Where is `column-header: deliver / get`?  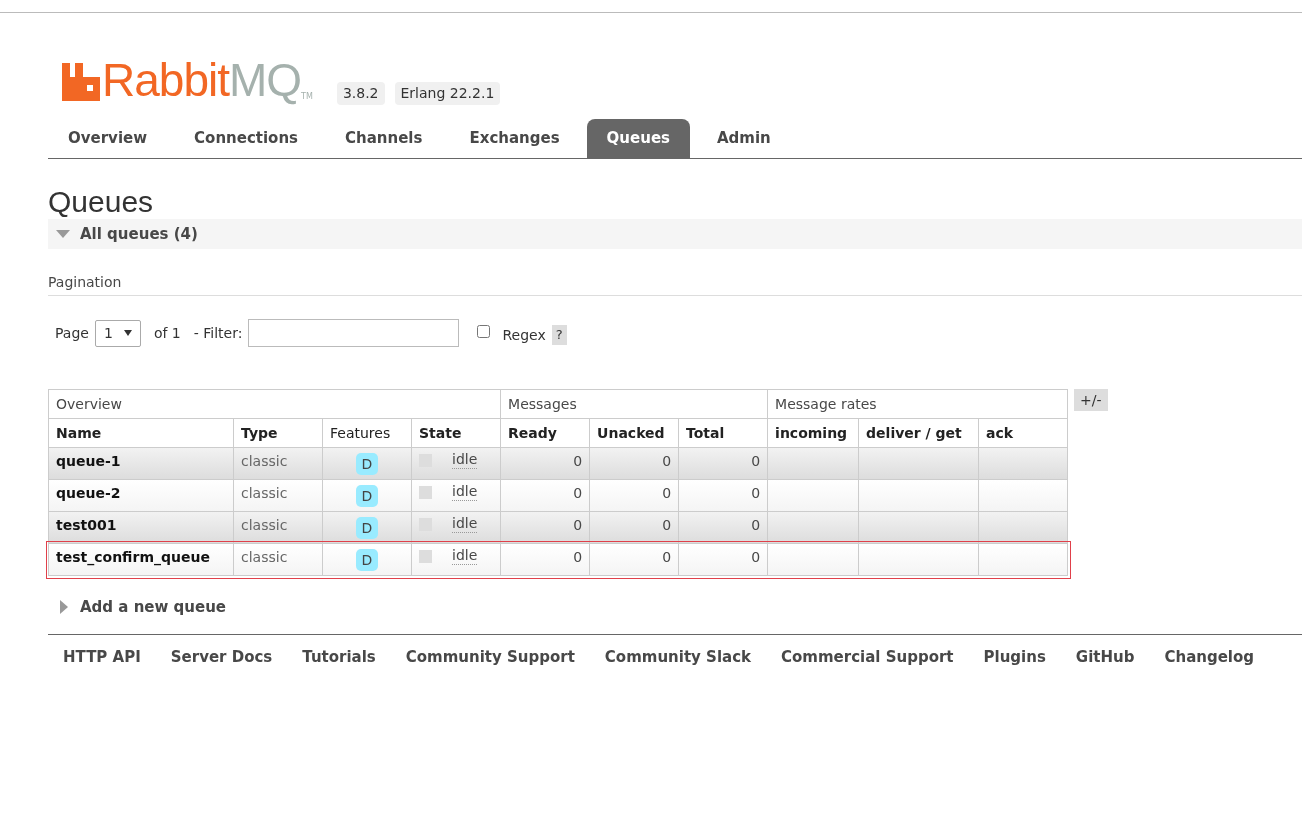
column-header: deliver / get is located at coordinates (918, 433).